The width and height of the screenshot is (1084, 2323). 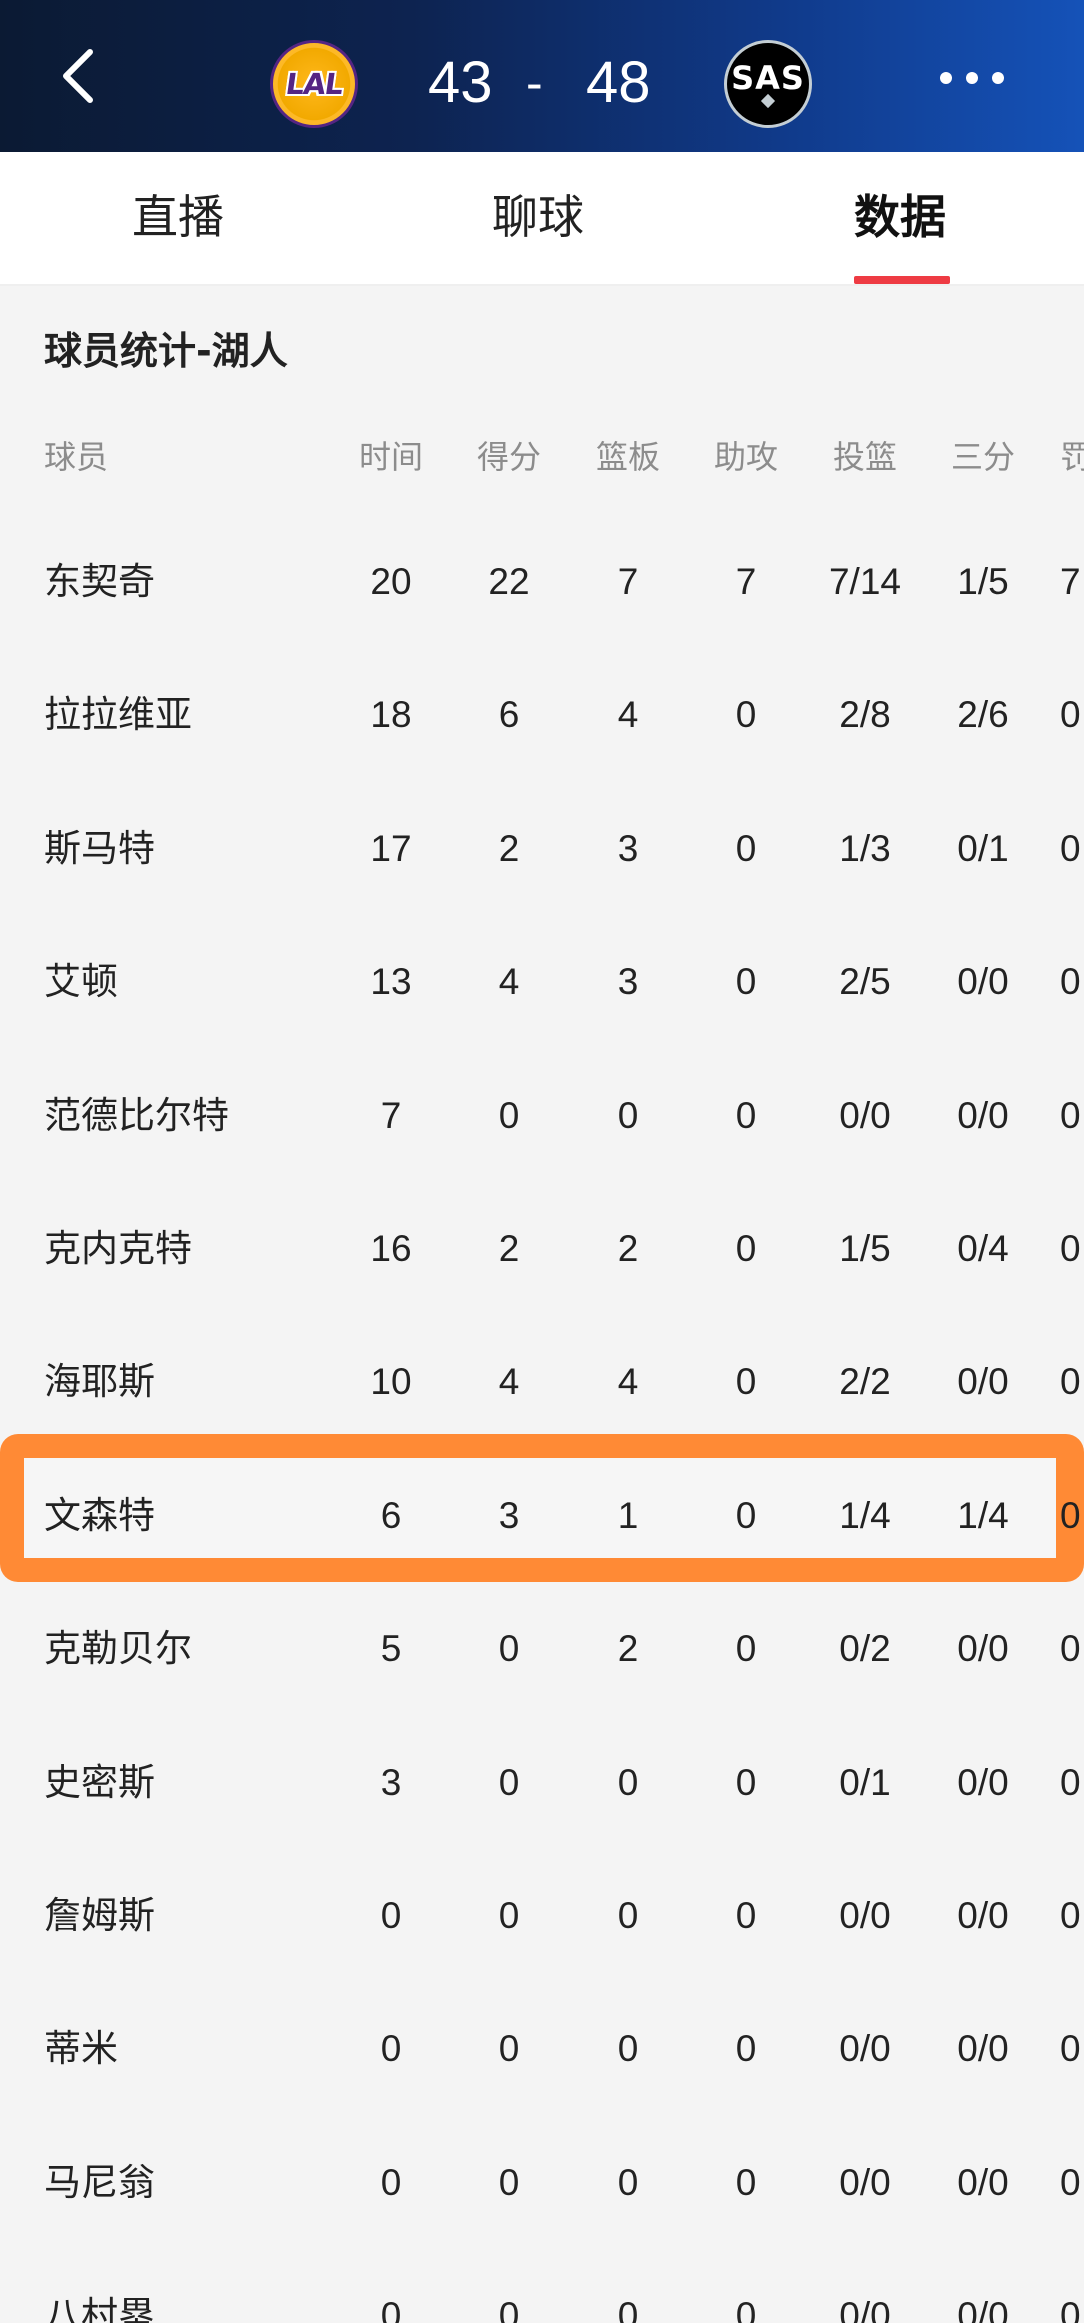 What do you see at coordinates (509, 981) in the screenshot?
I see `stat-cell-pts: 4` at bounding box center [509, 981].